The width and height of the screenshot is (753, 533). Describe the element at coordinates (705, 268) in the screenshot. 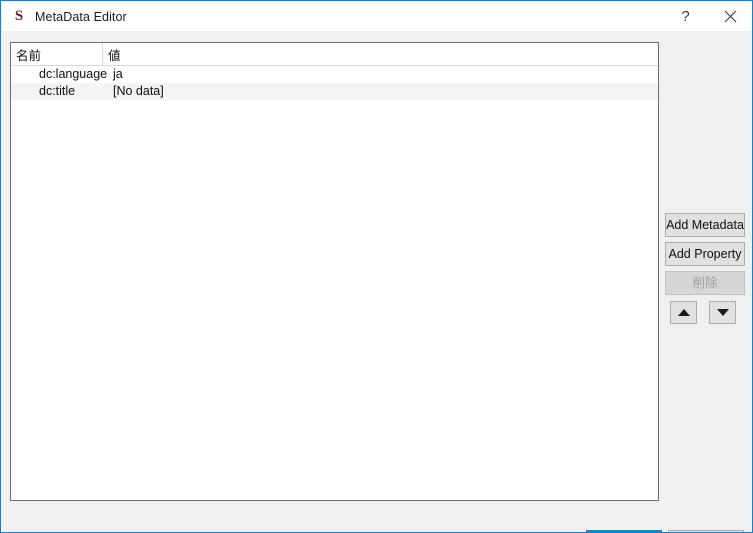

I see `side-button-panel: Add Metadata Add Property 削除` at that location.